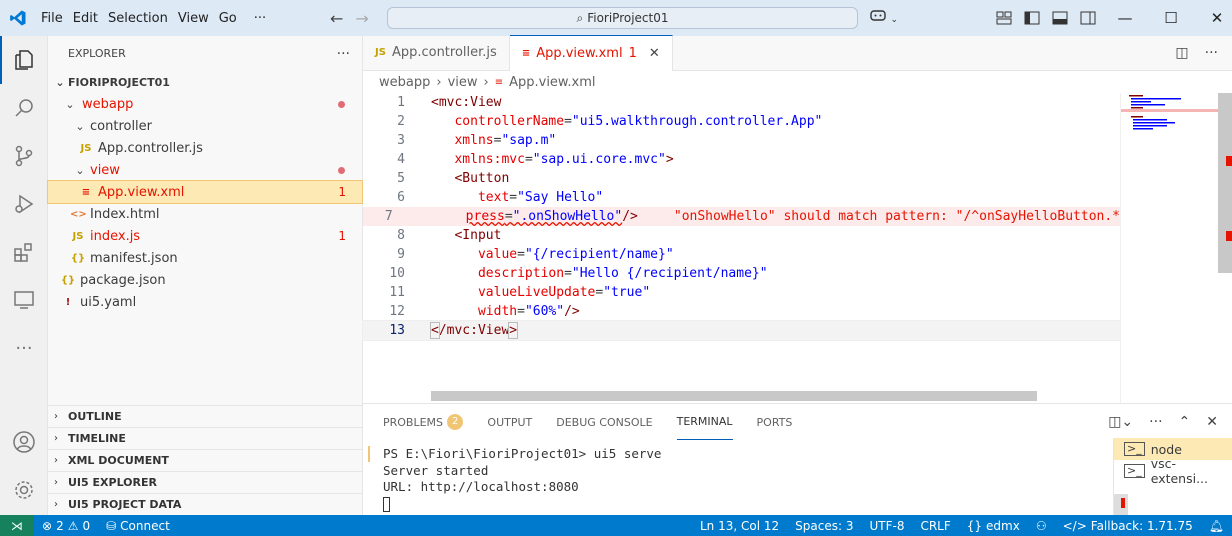 The height and width of the screenshot is (536, 1232). What do you see at coordinates (1004, 18) in the screenshot?
I see `customize-layout-icon` at bounding box center [1004, 18].